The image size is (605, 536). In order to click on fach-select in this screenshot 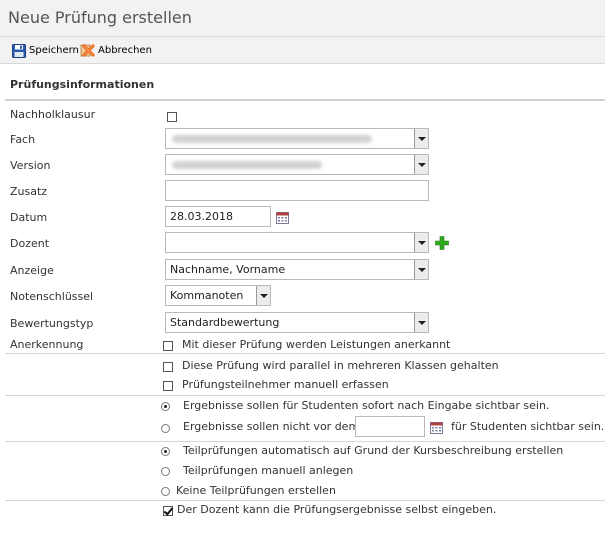, I will do `click(297, 138)`.